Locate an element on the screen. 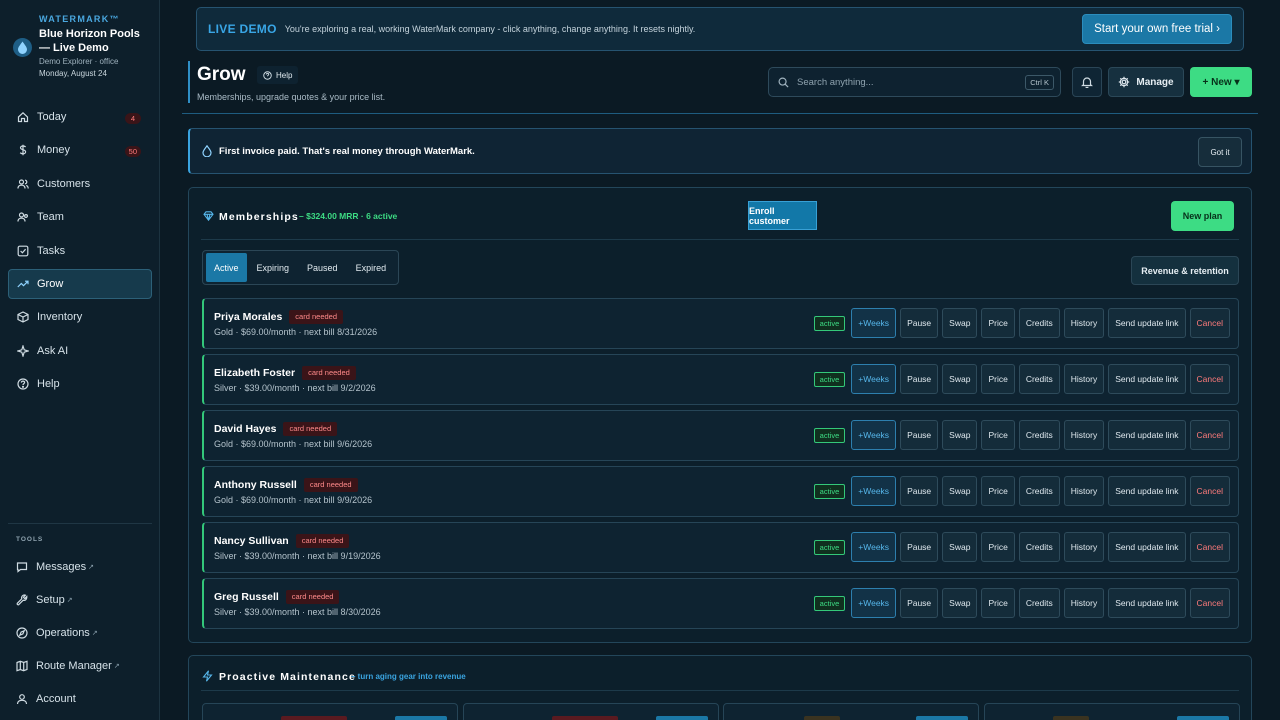 The width and height of the screenshot is (1280, 720). sidebar-item-label: Messages is located at coordinates (61, 566).